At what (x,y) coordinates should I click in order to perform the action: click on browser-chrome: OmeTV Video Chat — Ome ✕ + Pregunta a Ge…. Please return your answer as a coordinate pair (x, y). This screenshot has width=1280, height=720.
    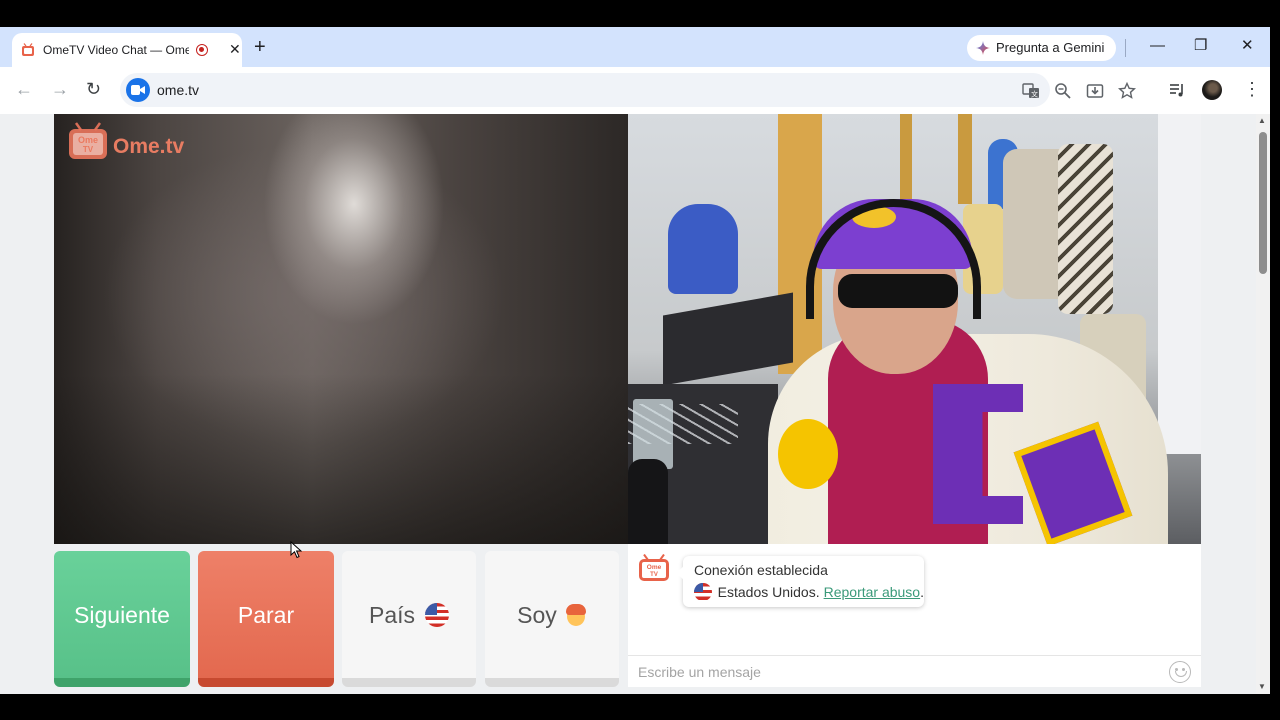
    Looking at the image, I should click on (635, 70).